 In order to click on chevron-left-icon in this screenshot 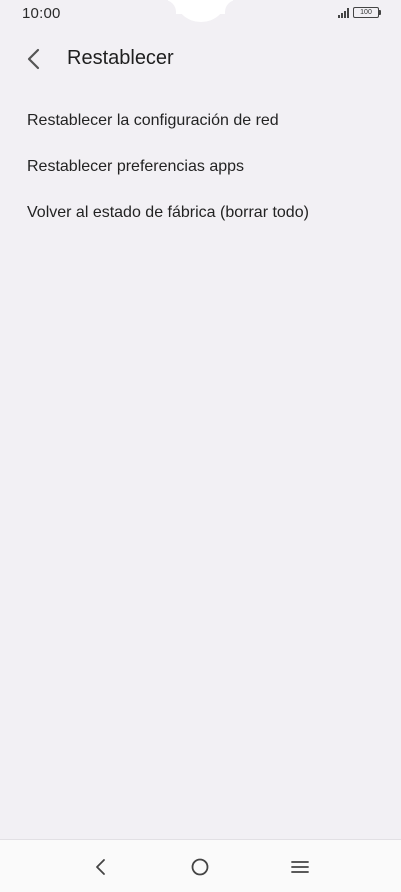, I will do `click(33, 59)`.